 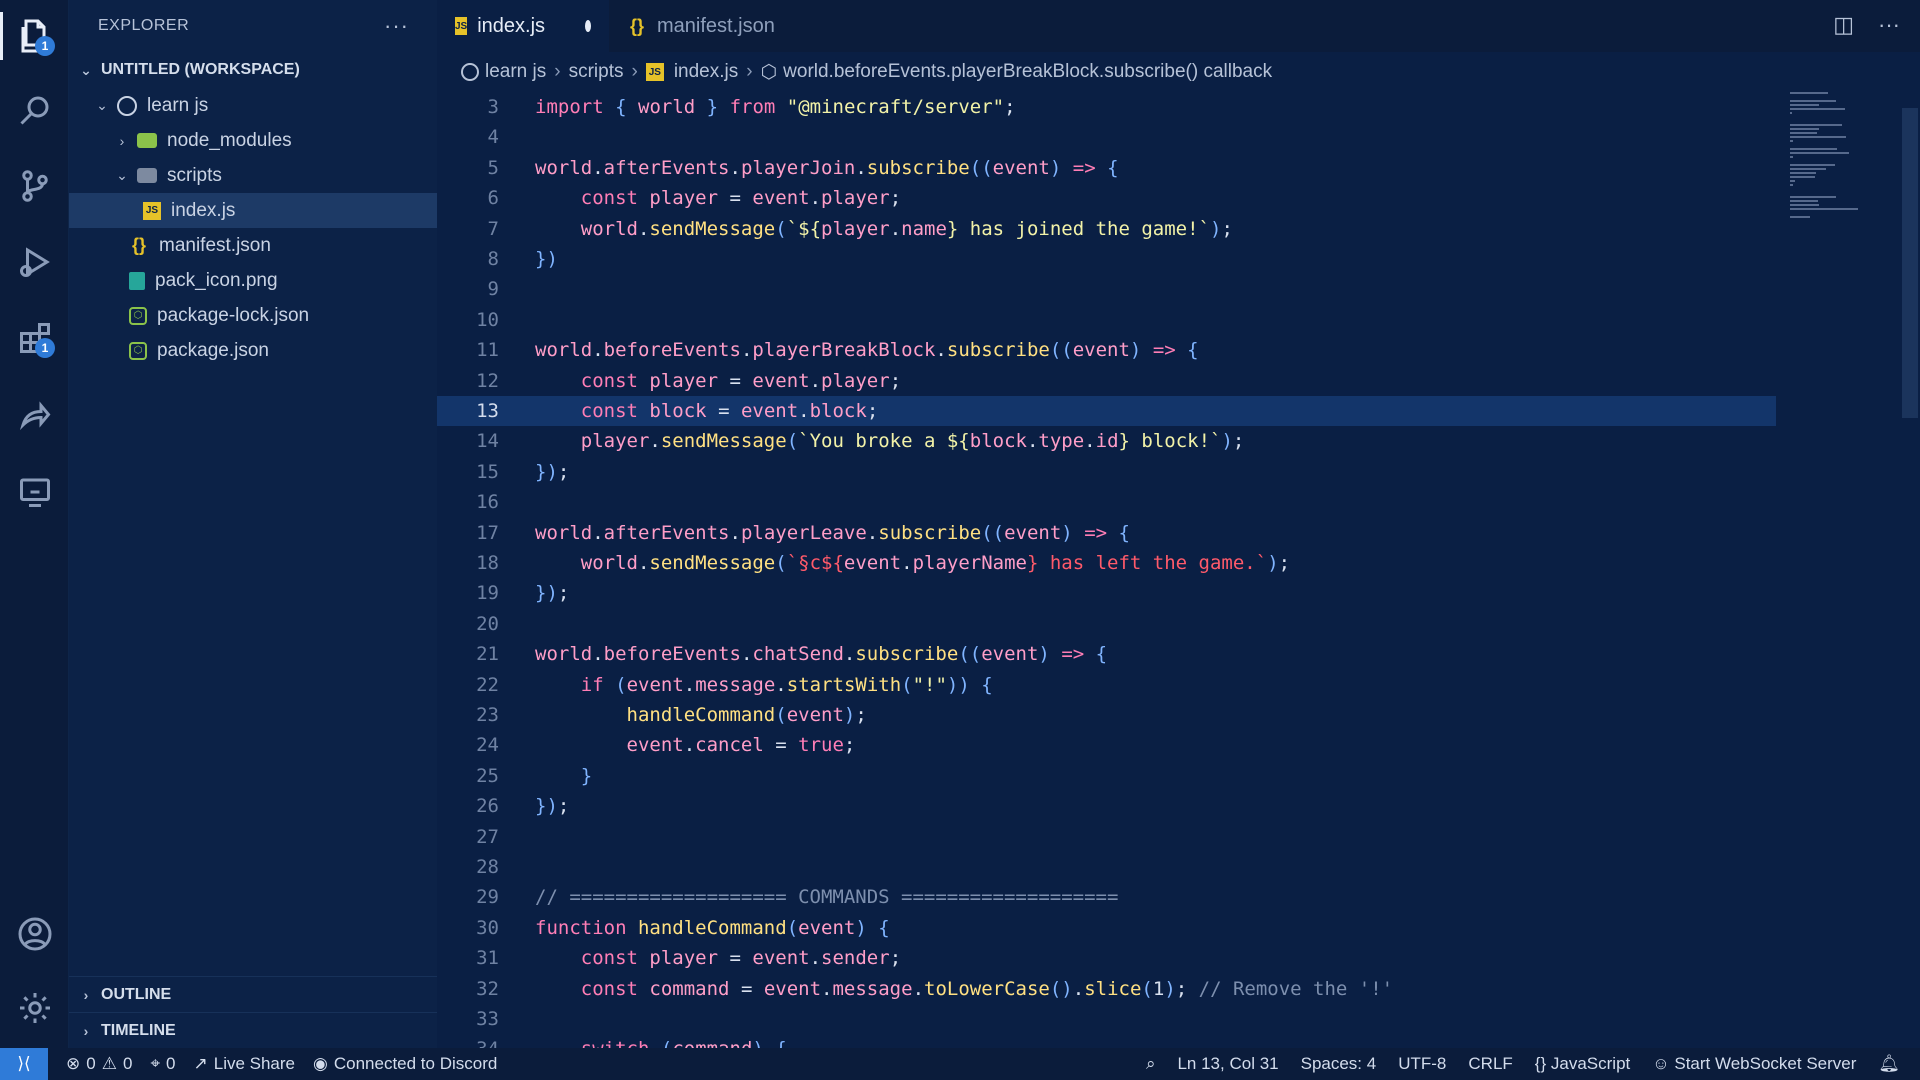 I want to click on timeline-section: › TIMELINE, so click(x=253, y=1030).